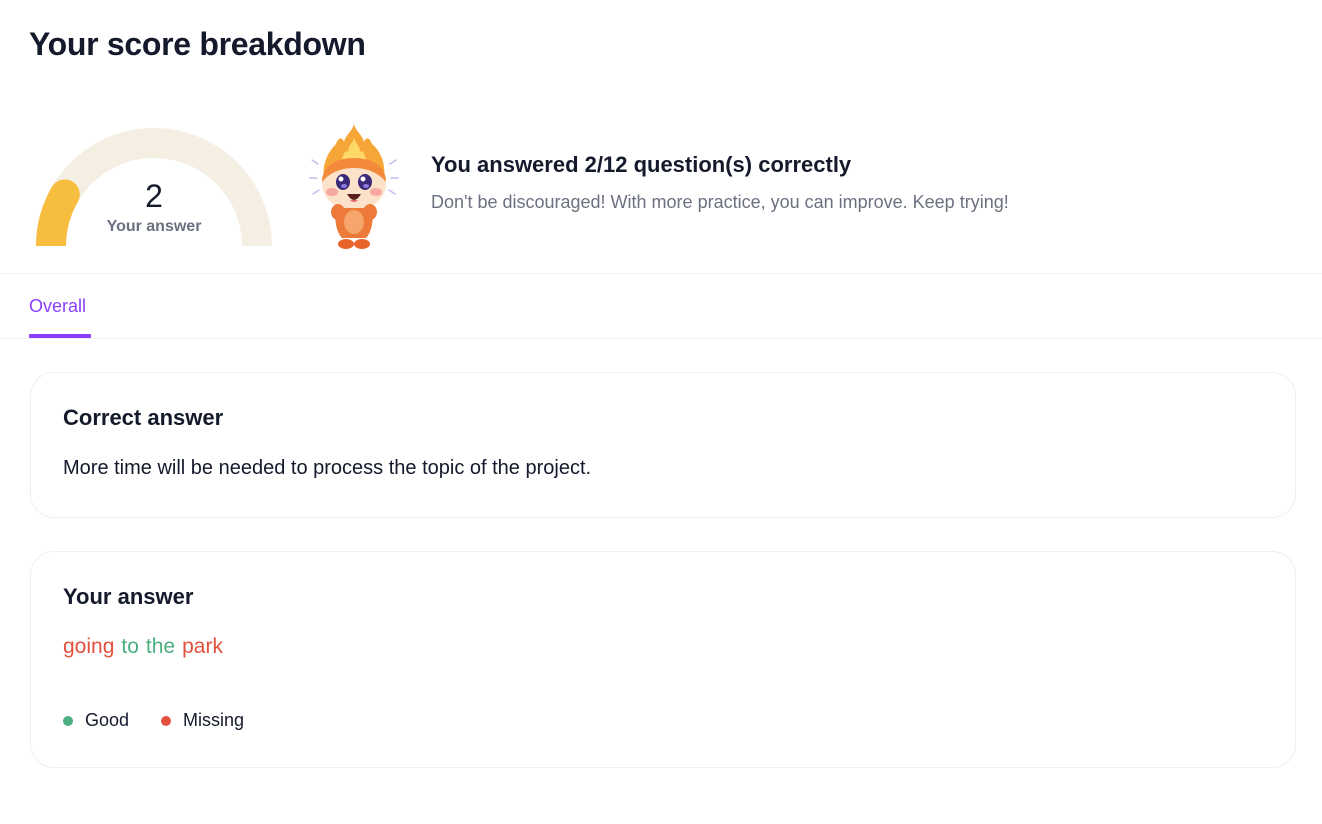 The width and height of the screenshot is (1322, 824). Describe the element at coordinates (197, 44) in the screenshot. I see `page-title: Your score breakdown` at that location.